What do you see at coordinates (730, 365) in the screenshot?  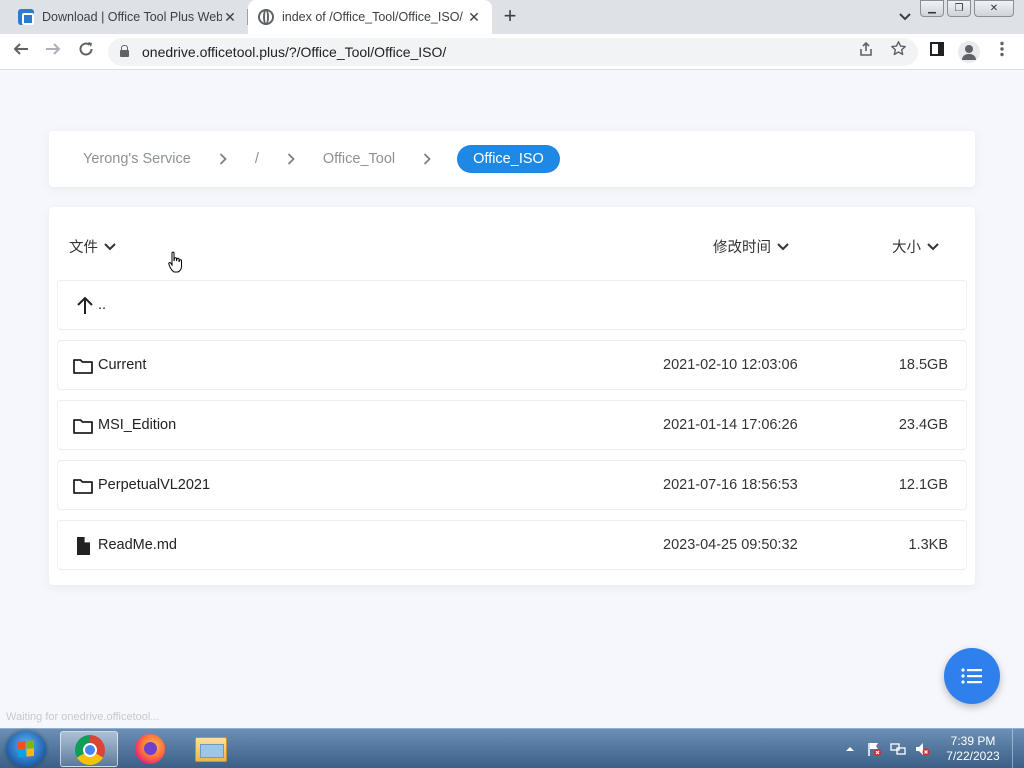 I see `file-modified: 2021-02-10 12:03:06` at bounding box center [730, 365].